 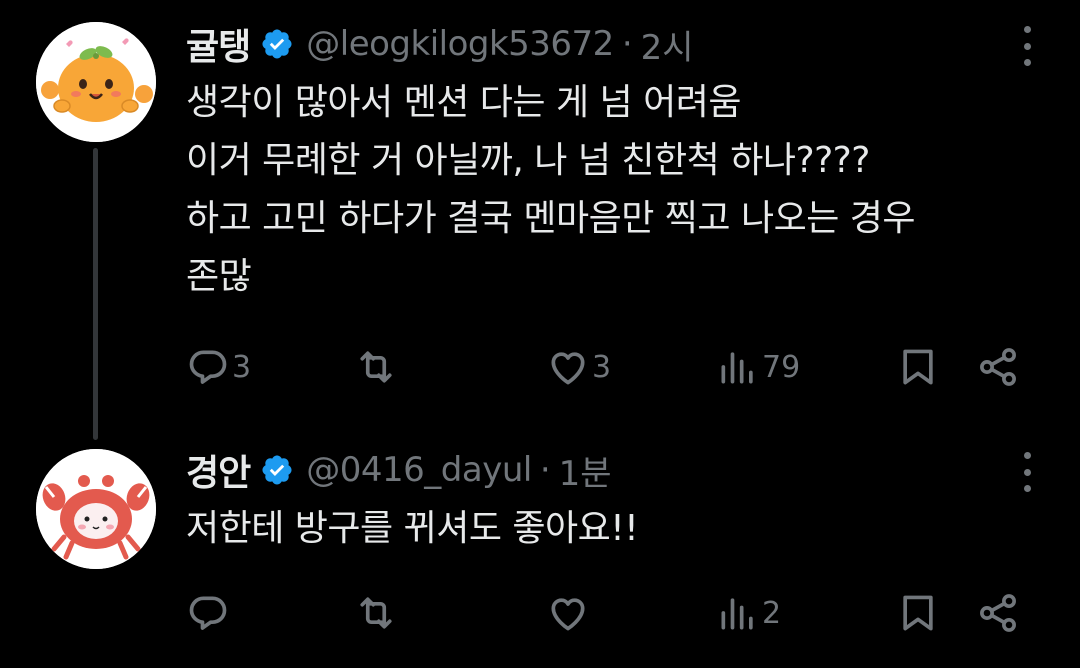 I want to click on tweet-header: 경안 @0416_dayul · 1분, so click(x=399, y=470).